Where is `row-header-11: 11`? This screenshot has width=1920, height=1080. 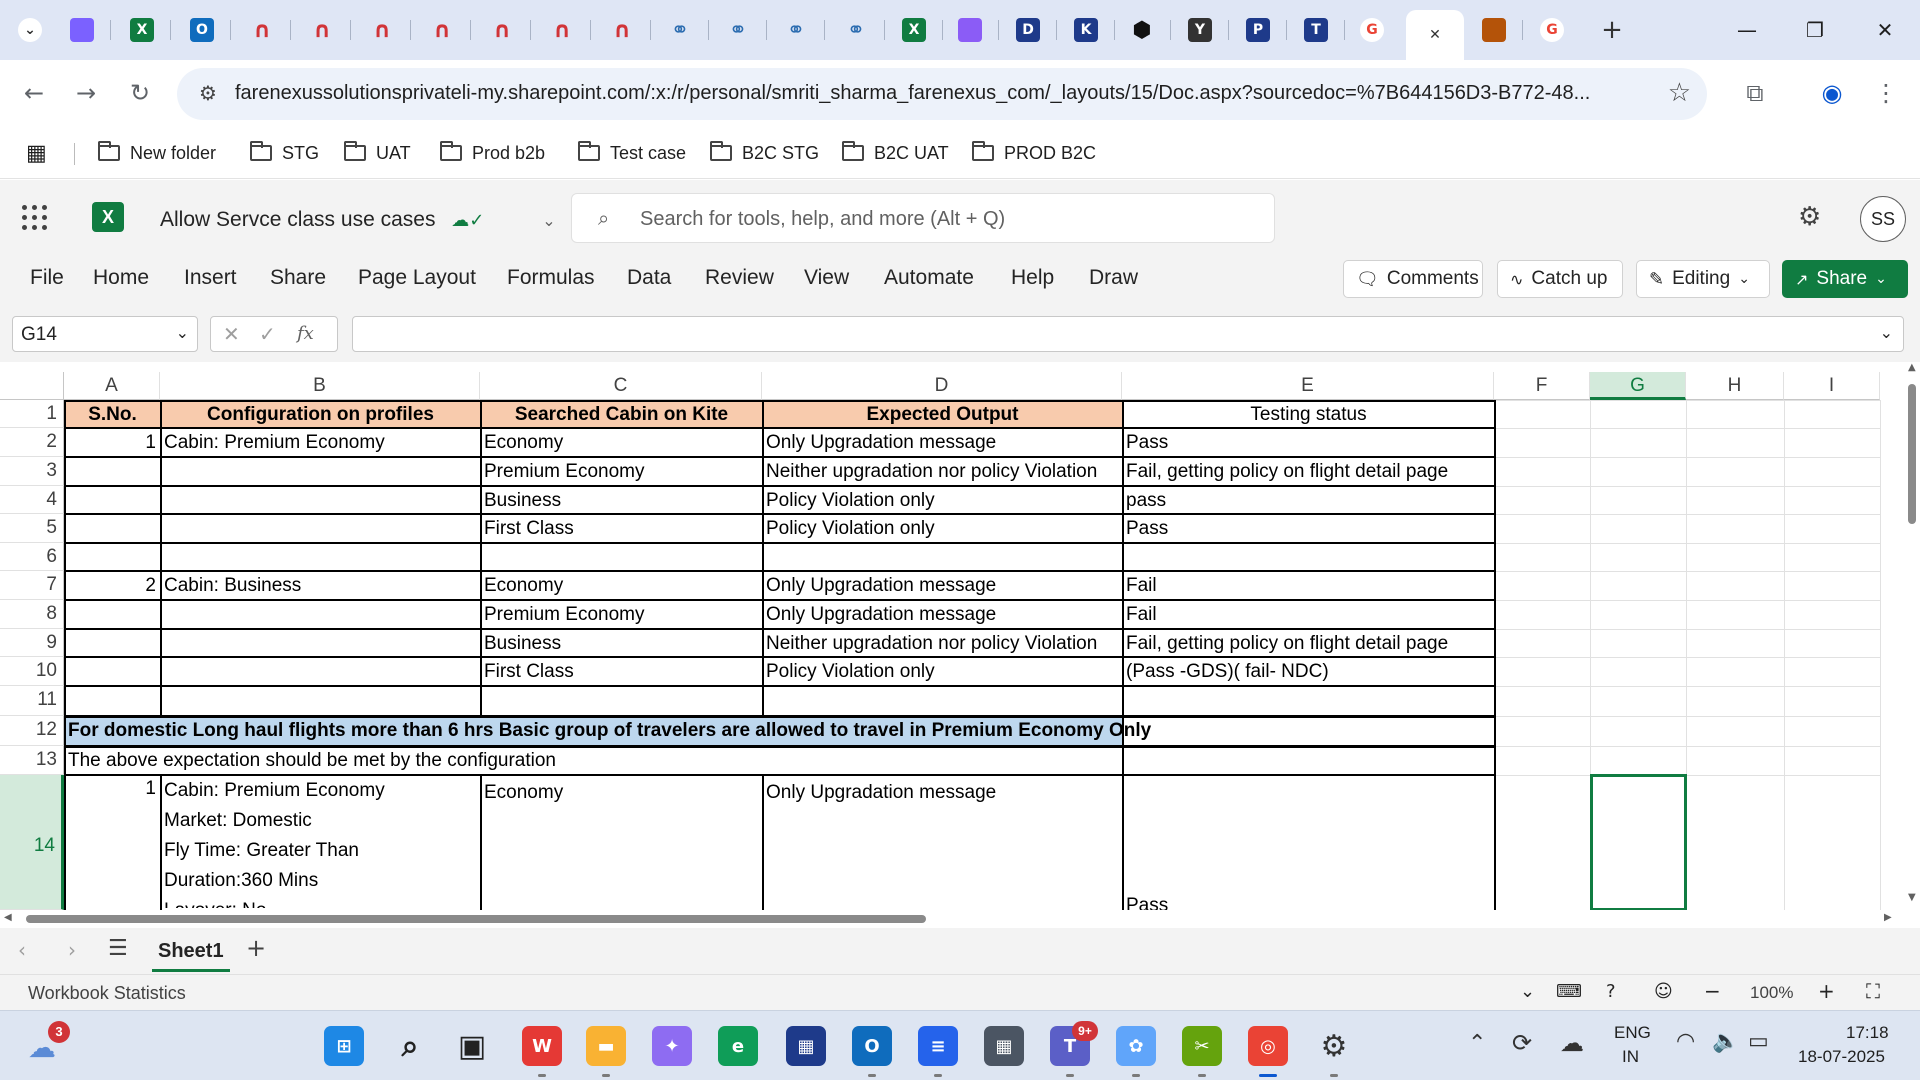
row-header-11: 11 is located at coordinates (32, 701).